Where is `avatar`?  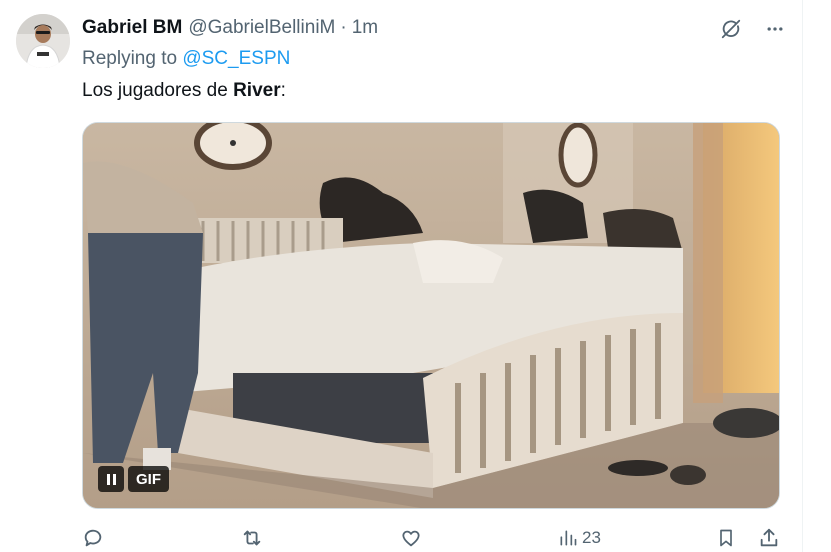
avatar is located at coordinates (43, 41).